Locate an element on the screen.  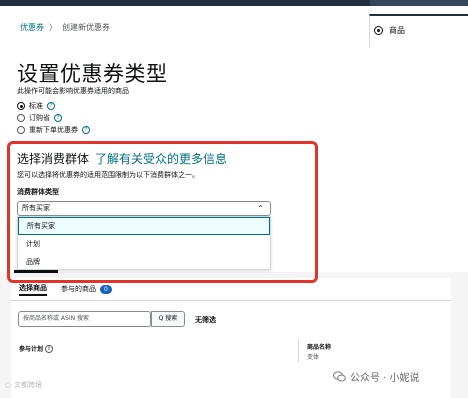
column-header-product-name: 商品名称 变体 is located at coordinates (319, 351).